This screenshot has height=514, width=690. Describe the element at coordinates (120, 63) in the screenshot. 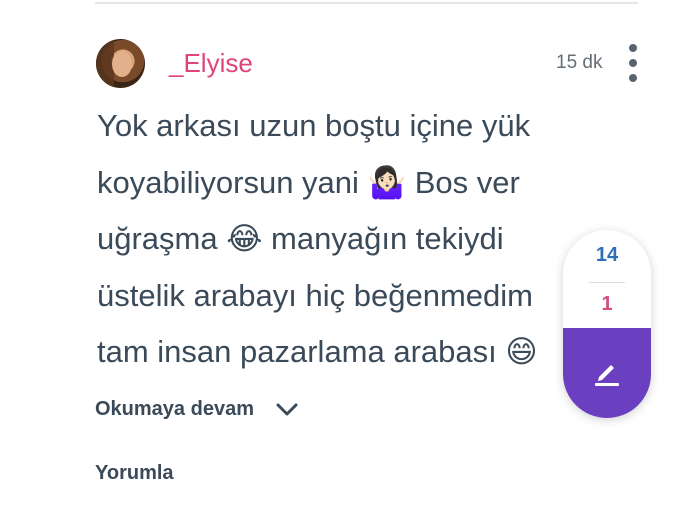

I see `avatar` at that location.